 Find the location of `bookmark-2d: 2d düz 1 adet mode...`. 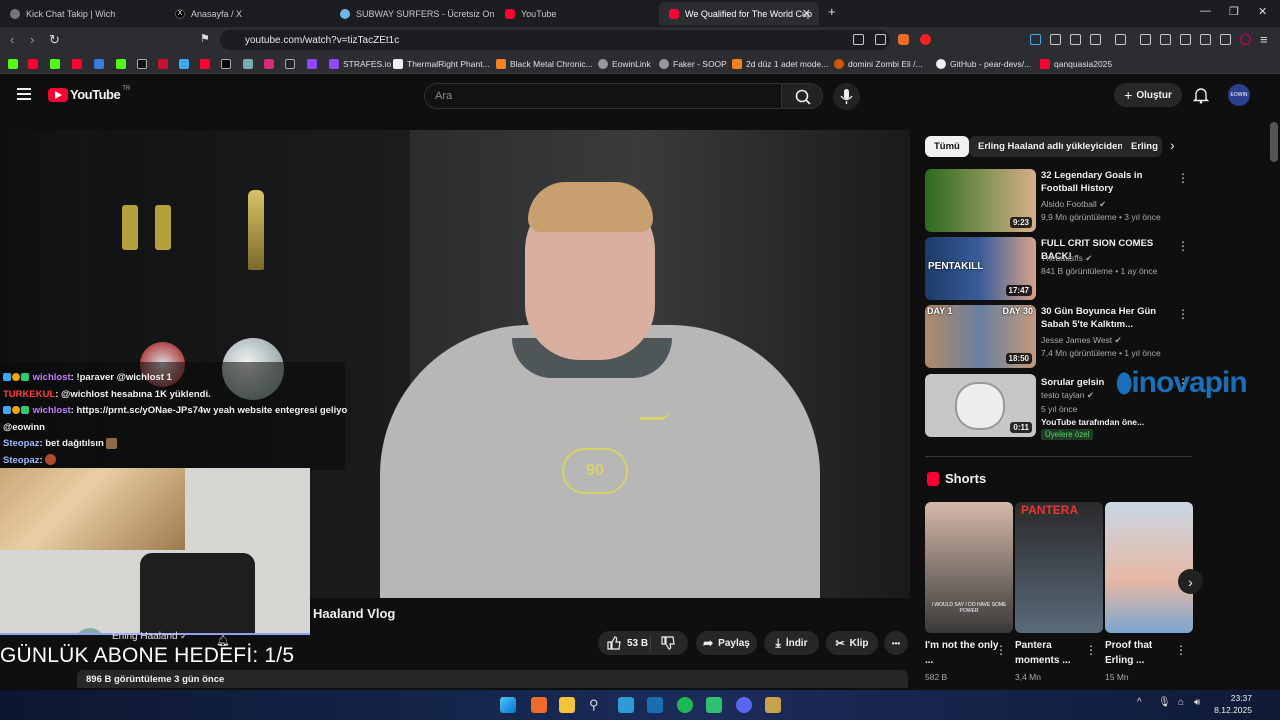

bookmark-2d: 2d düz 1 adet mode... is located at coordinates (780, 63).